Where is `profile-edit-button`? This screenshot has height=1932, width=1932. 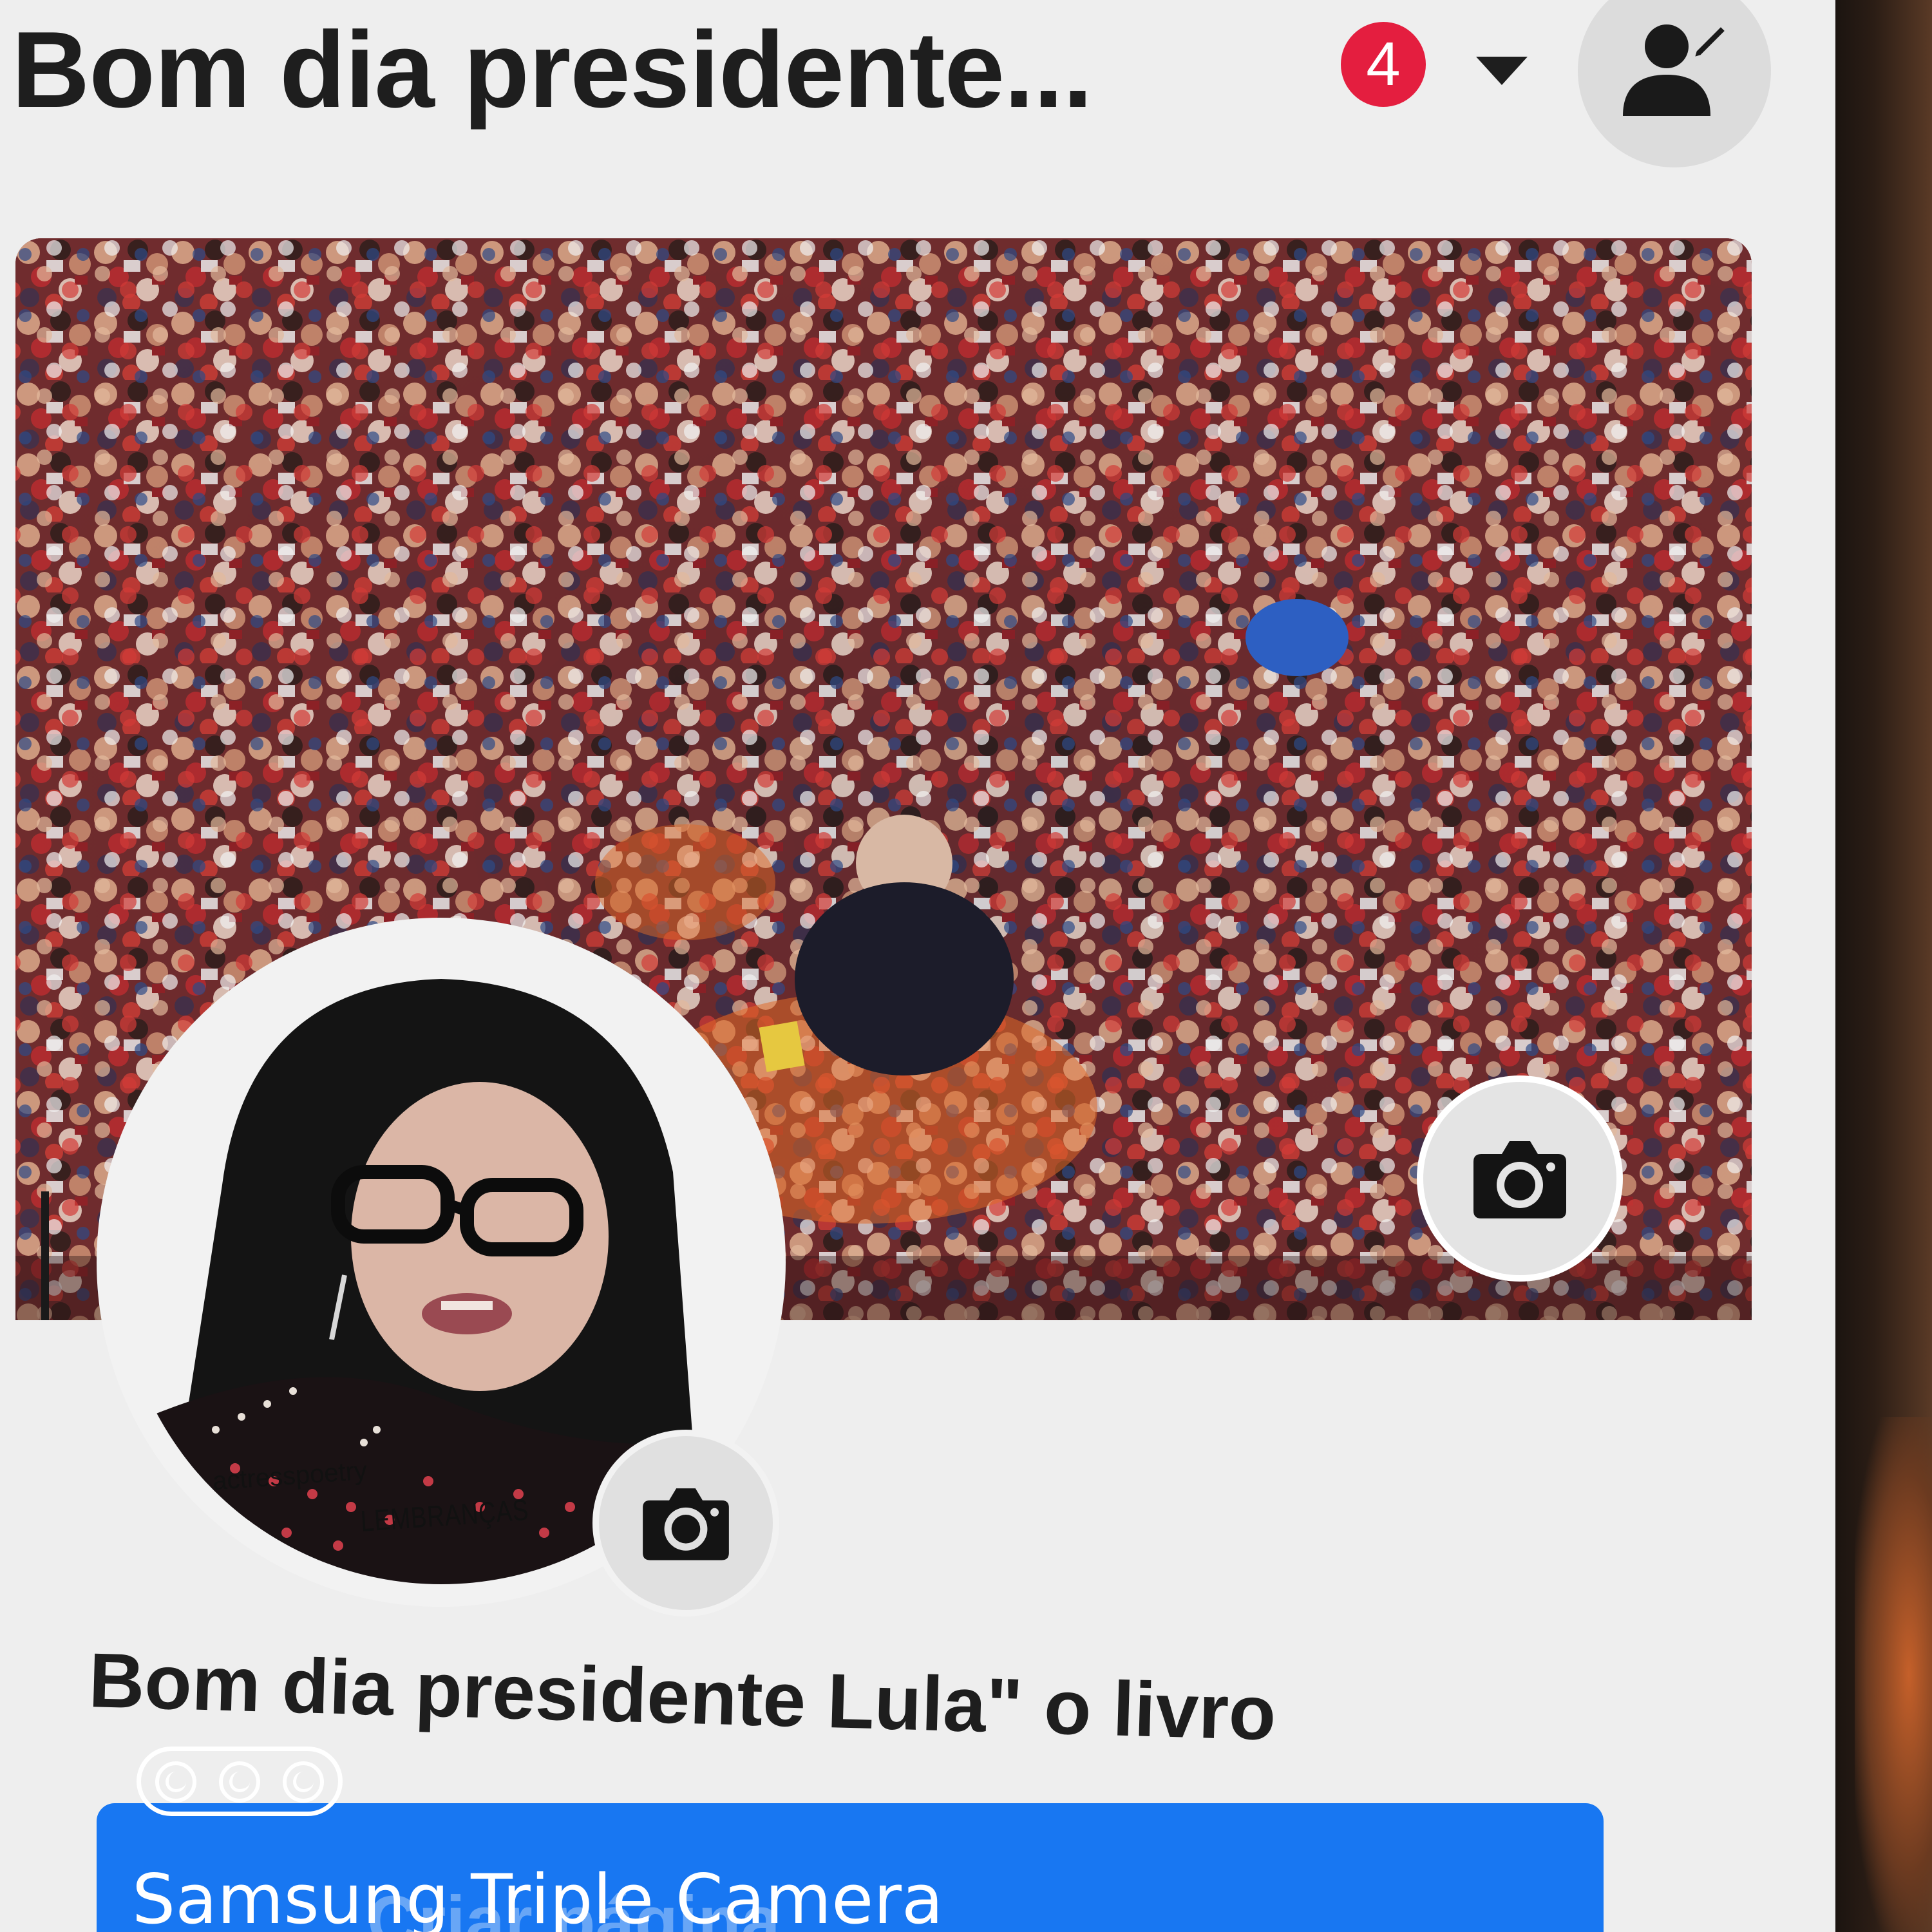 profile-edit-button is located at coordinates (1675, 83).